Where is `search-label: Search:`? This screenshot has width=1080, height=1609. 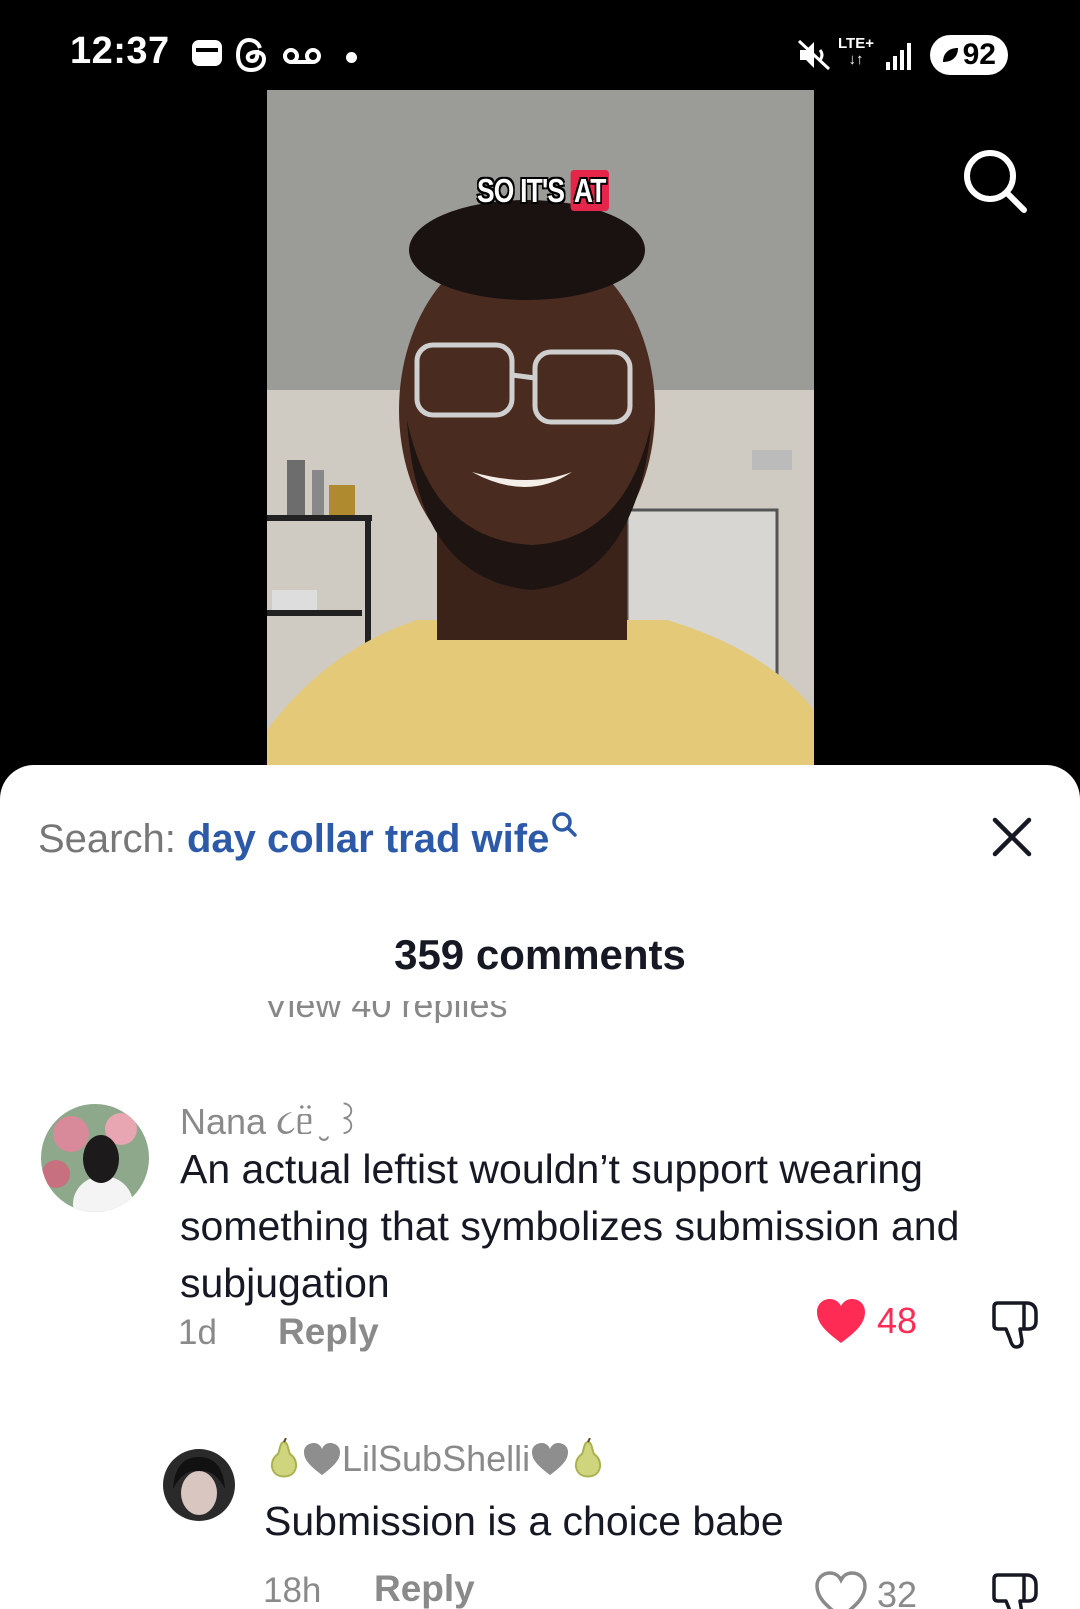 search-label: Search: is located at coordinates (107, 839).